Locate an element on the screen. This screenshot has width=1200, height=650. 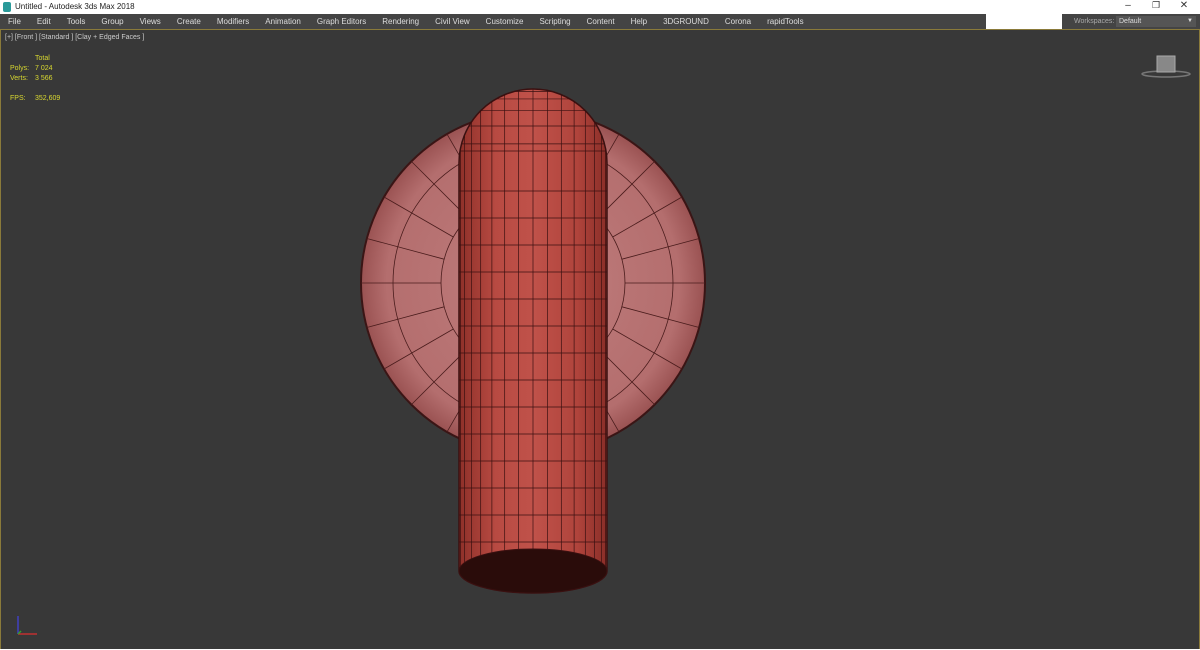
title-bar: Untitled - Autodesk 3ds Max 2018 – ❐ ✕ is located at coordinates (600, 7).